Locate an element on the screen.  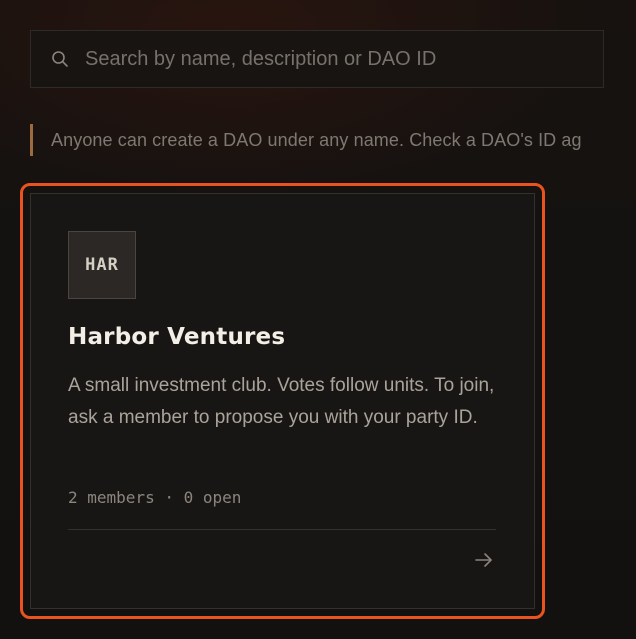
dao-name: Harbor Ventures is located at coordinates (177, 337).